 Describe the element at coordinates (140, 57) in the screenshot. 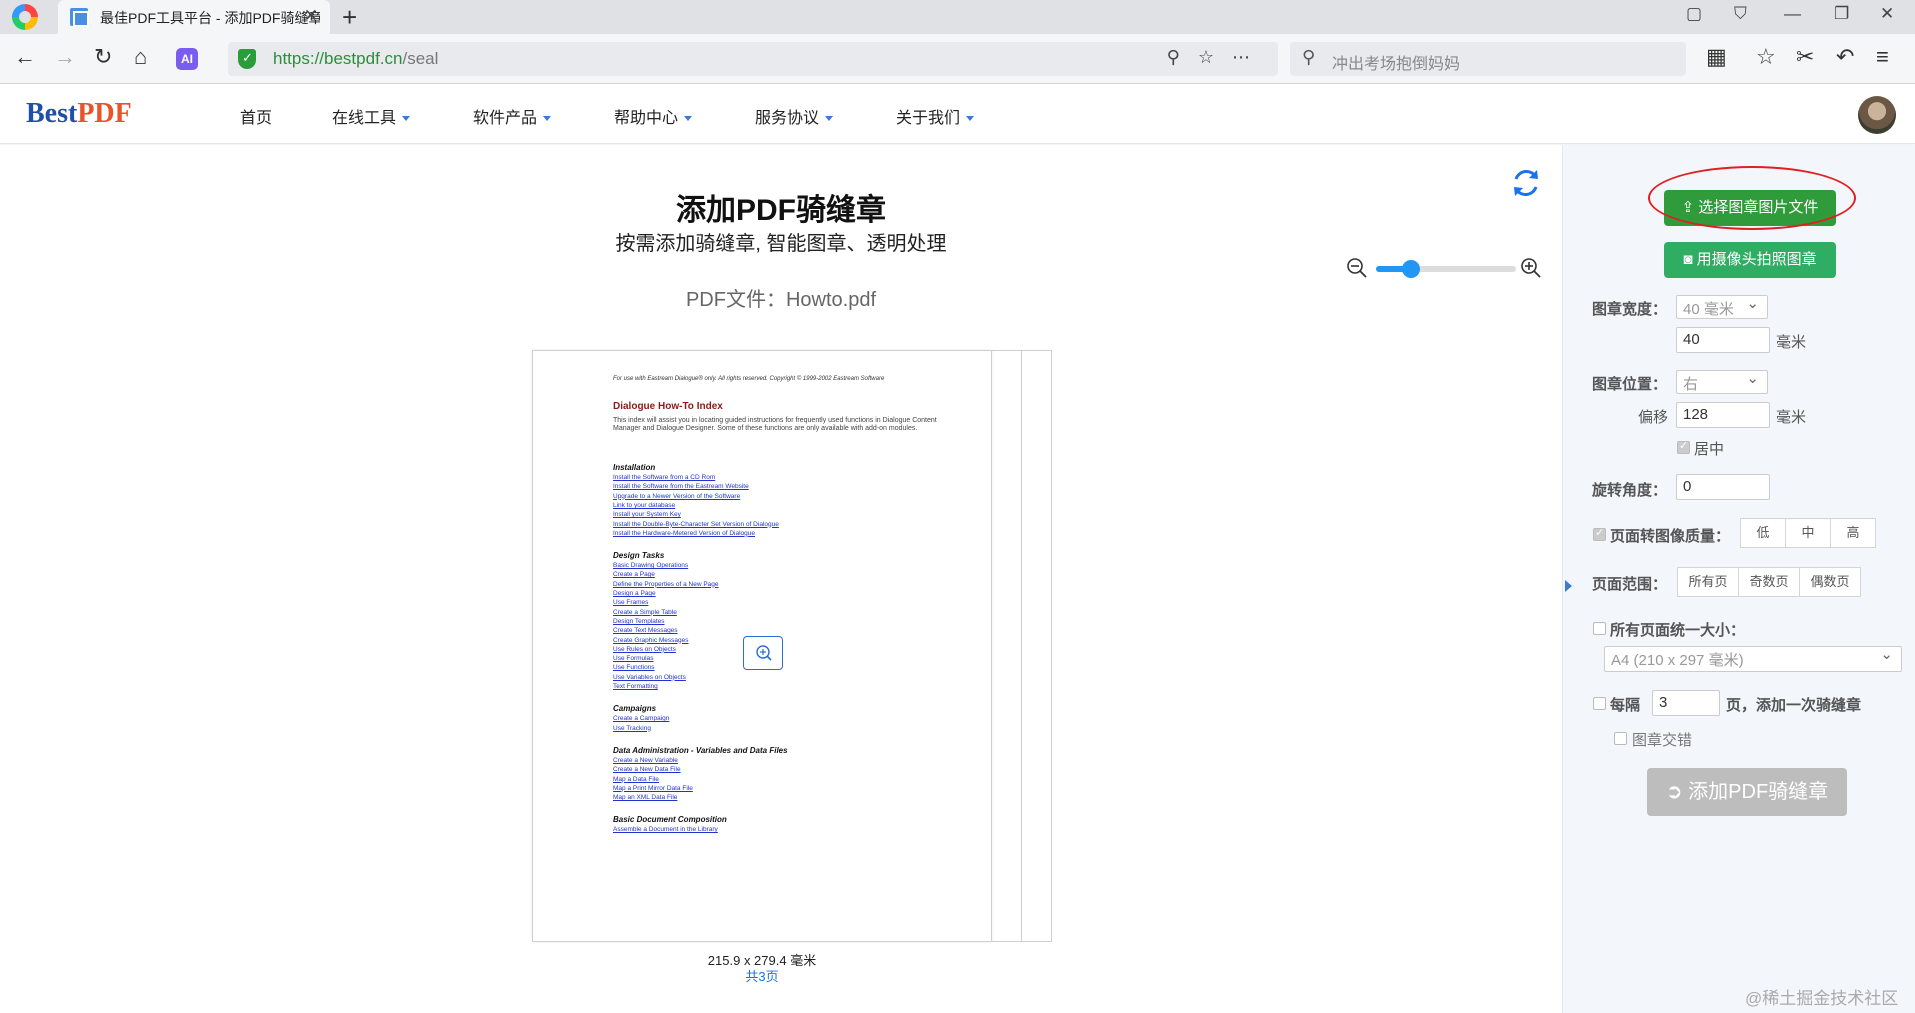

I see `home-icon: ⌂` at that location.